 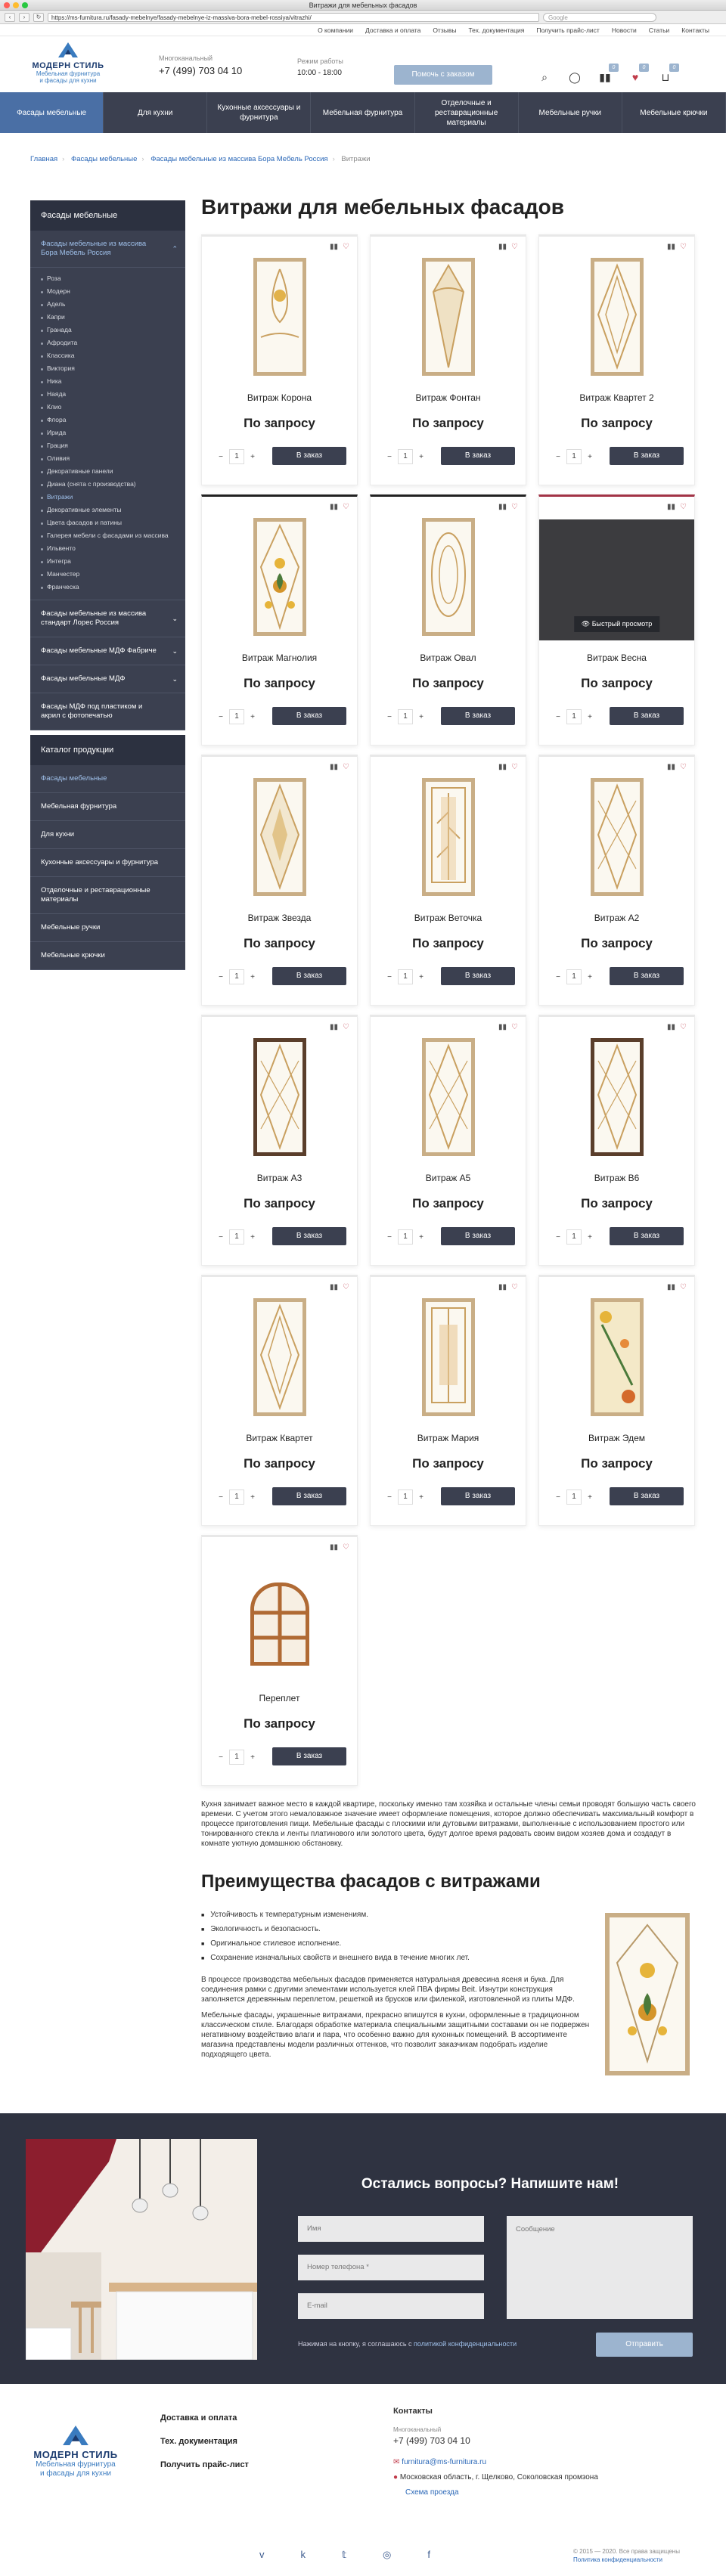 I want to click on product-card: ▮▮ ♡ Витраж Звезда По запросу −1 + В заказ, so click(x=279, y=880).